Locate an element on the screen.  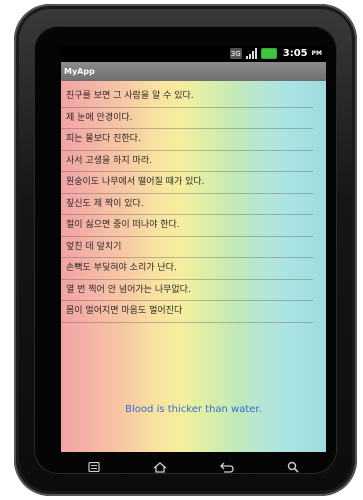
list-item: 짚신도 제 짝이 있다. is located at coordinates (187, 204).